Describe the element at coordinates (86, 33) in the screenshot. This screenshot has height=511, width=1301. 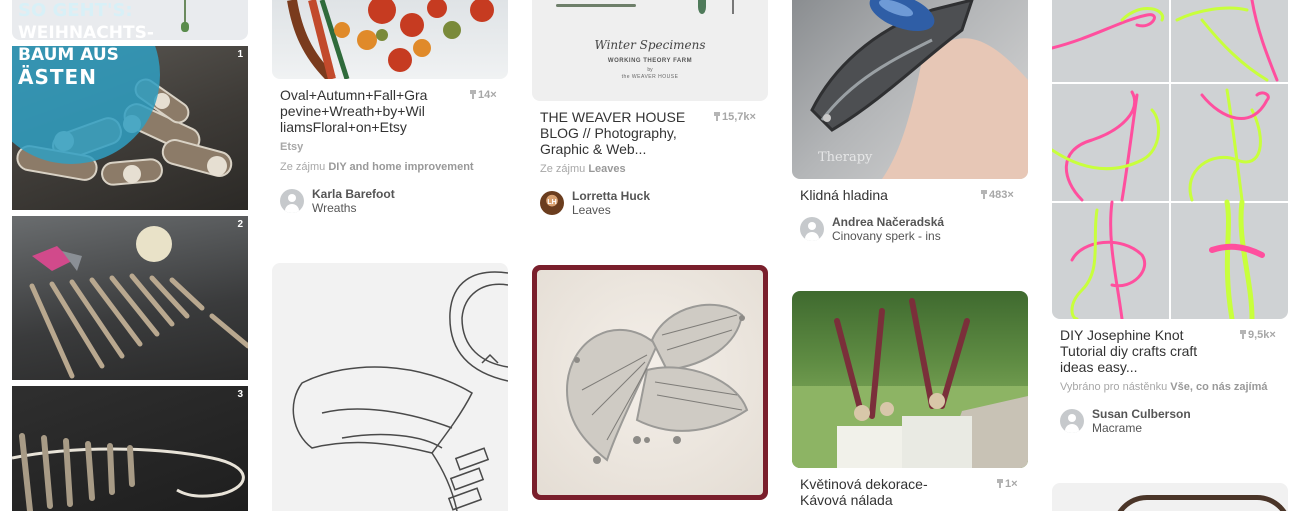
I see `badge-line-2: WEIHNACHTS-` at that location.